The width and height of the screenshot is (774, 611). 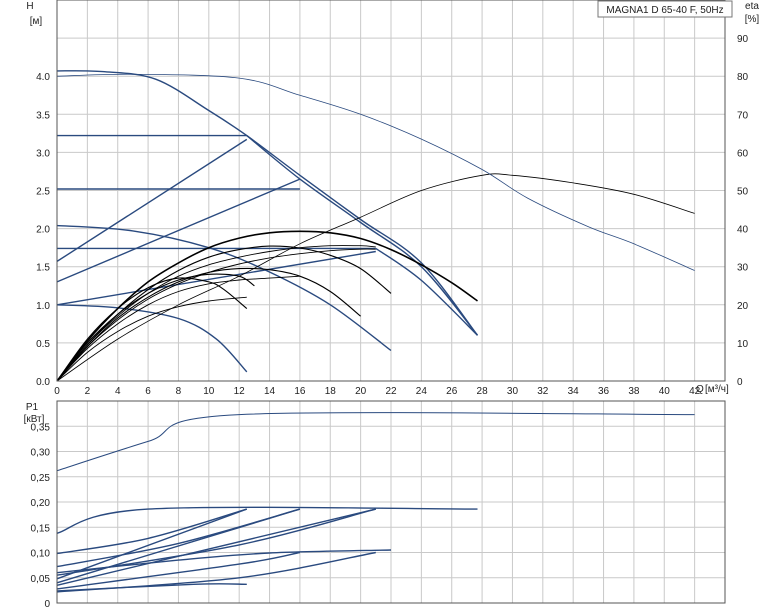 What do you see at coordinates (743, 39) in the screenshot?
I see `y2-tick-label: 90` at bounding box center [743, 39].